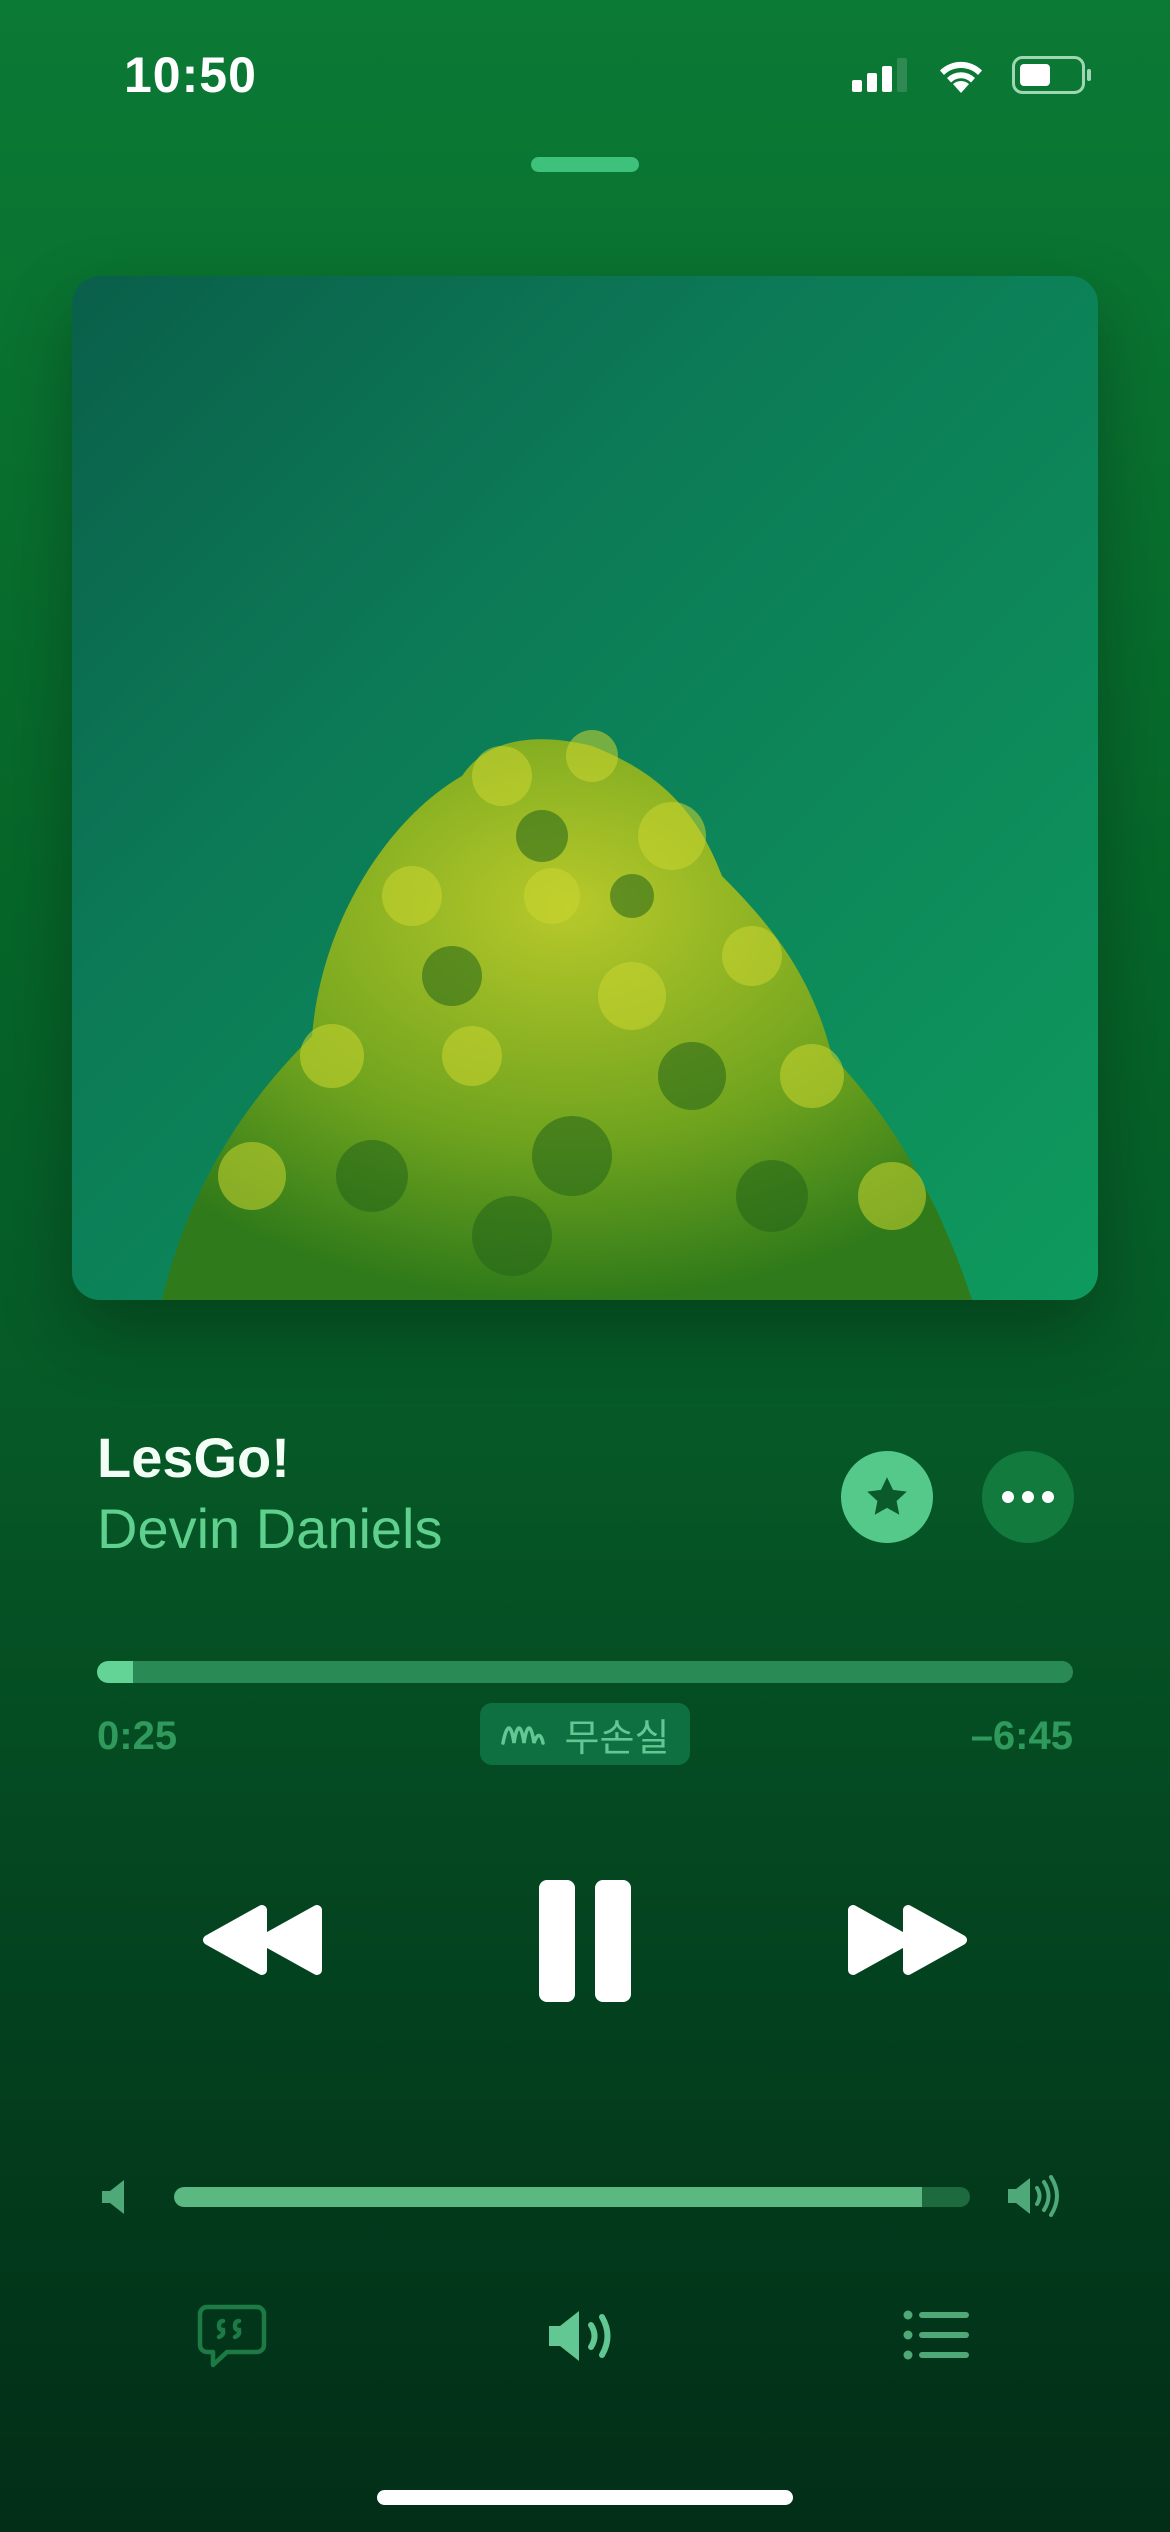 The width and height of the screenshot is (1170, 2532). I want to click on star-icon, so click(887, 1496).